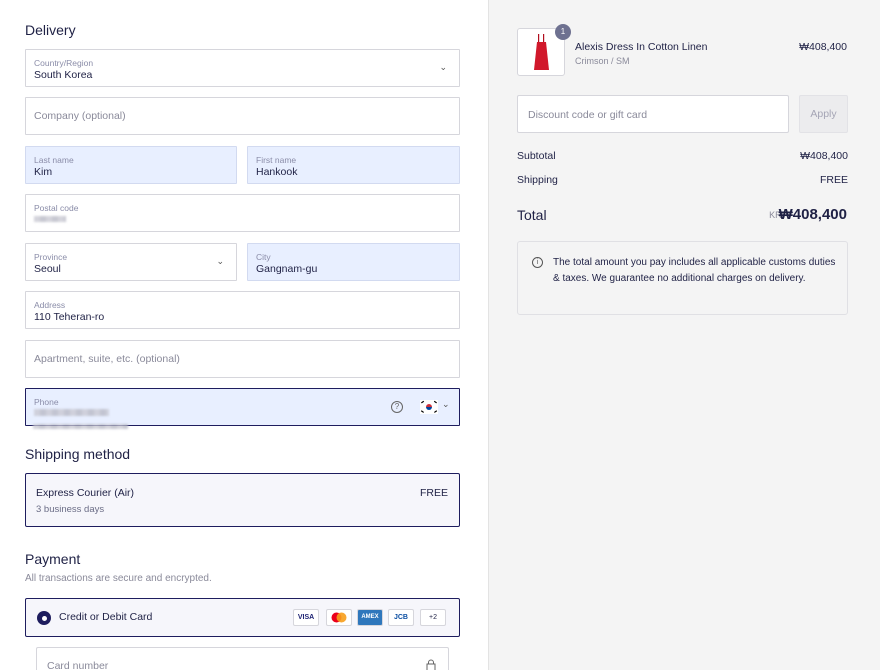 The height and width of the screenshot is (670, 880). I want to click on postal-code-field: Postal code, so click(242, 213).